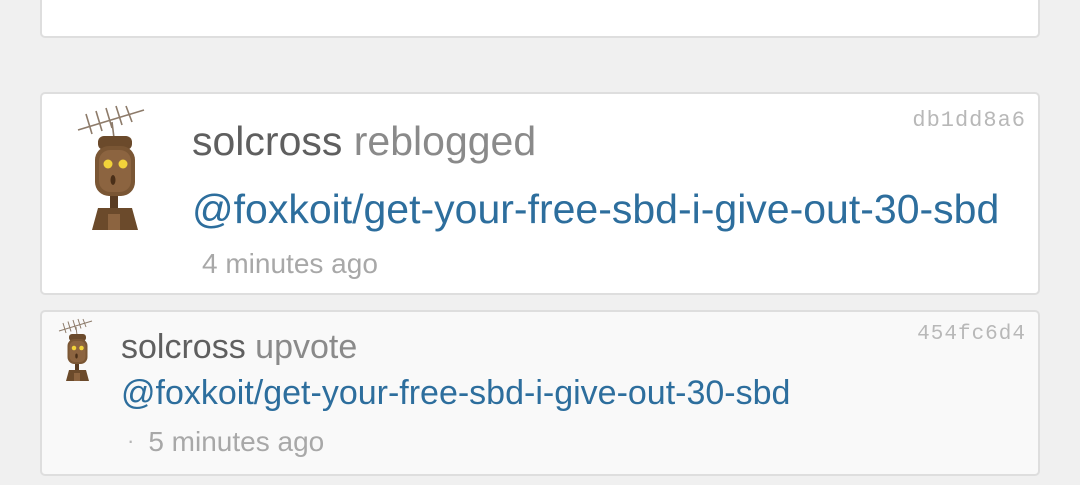 The height and width of the screenshot is (485, 1080). I want to click on feed-card-partial, so click(540, 19).